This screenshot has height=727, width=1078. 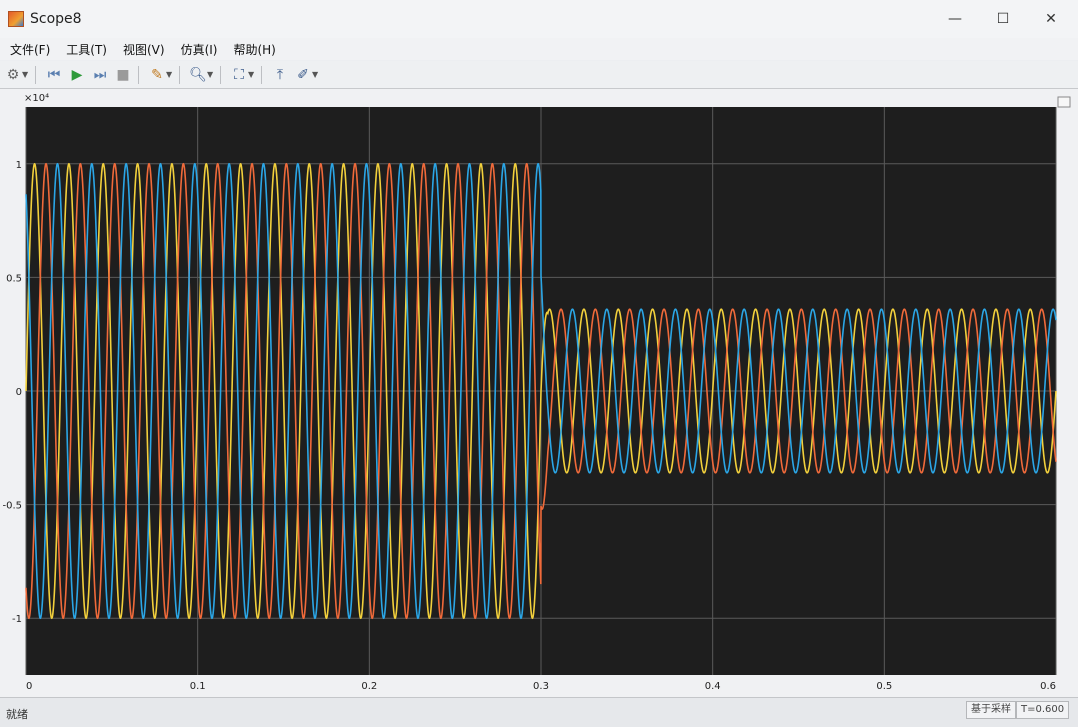 I want to click on sampling-mode: 基于采样, so click(x=991, y=710).